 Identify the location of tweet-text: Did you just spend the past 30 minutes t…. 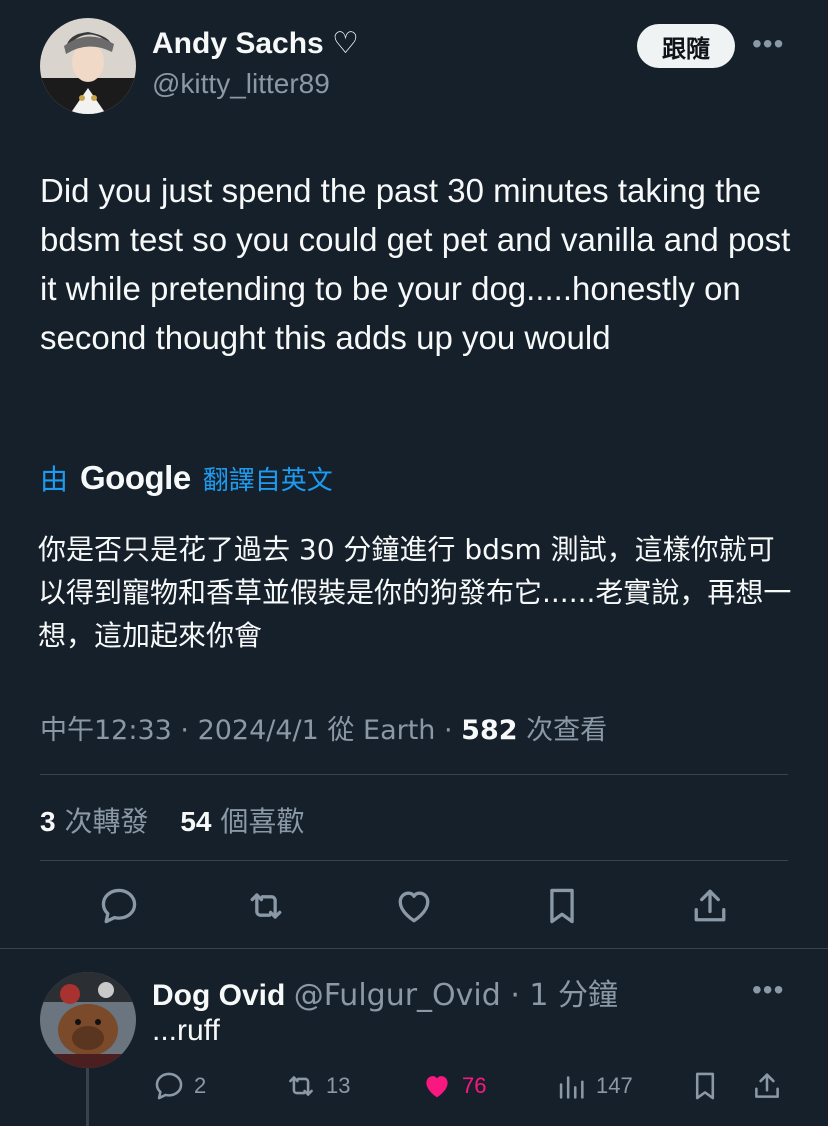
(415, 264).